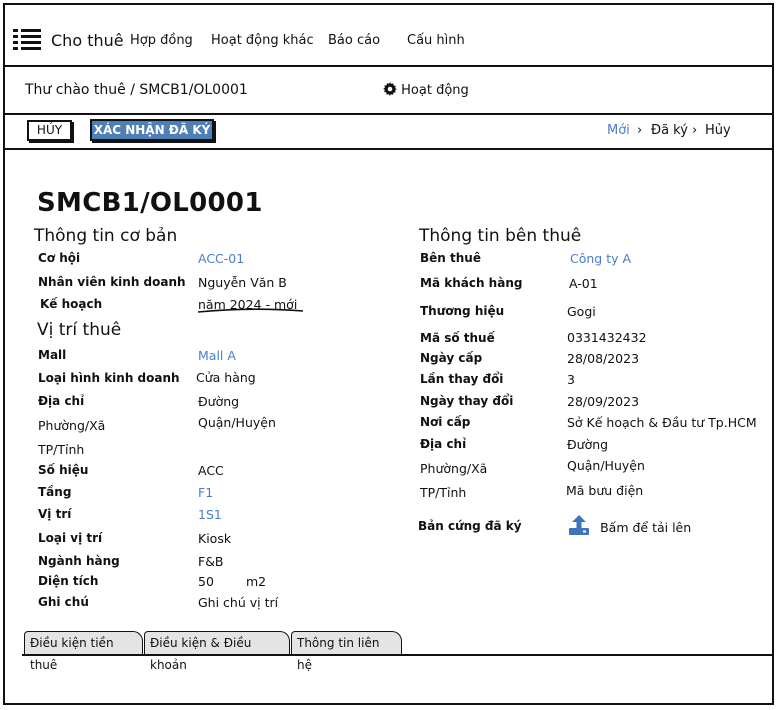 The width and height of the screenshot is (780, 710). Describe the element at coordinates (500, 236) in the screenshot. I see `section-tenant-heading: Thông tin bên thuê` at that location.